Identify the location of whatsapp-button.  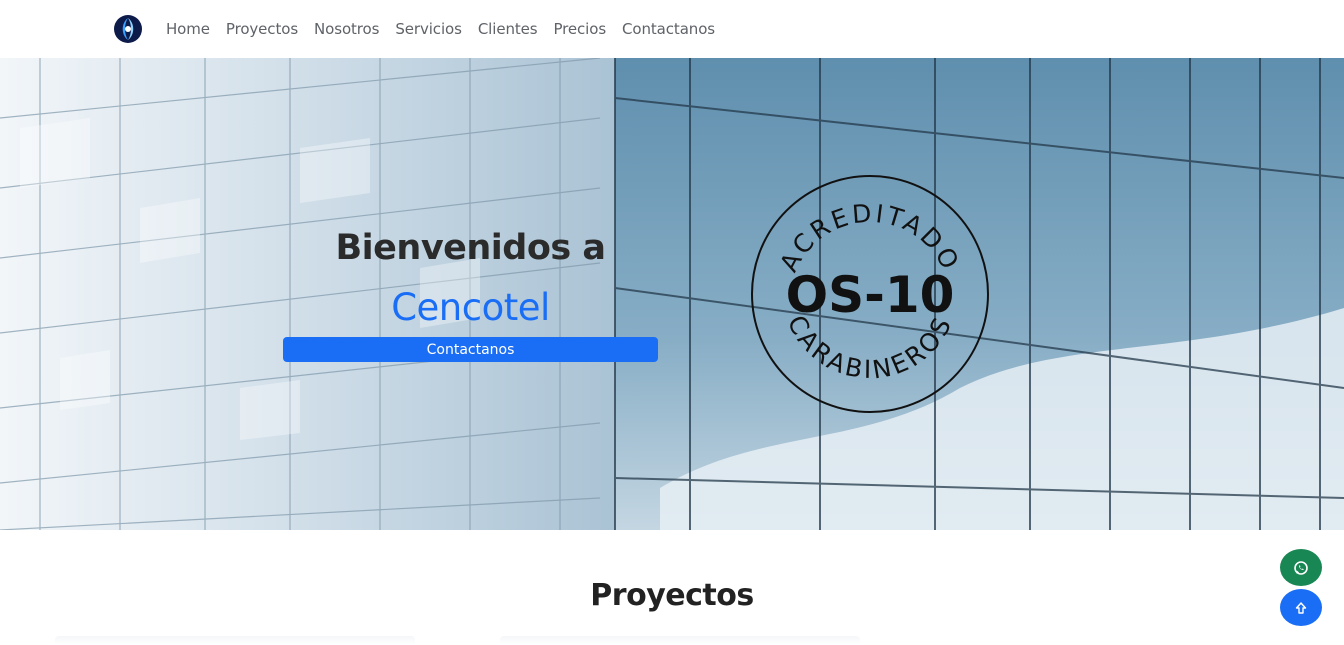
(1301, 567).